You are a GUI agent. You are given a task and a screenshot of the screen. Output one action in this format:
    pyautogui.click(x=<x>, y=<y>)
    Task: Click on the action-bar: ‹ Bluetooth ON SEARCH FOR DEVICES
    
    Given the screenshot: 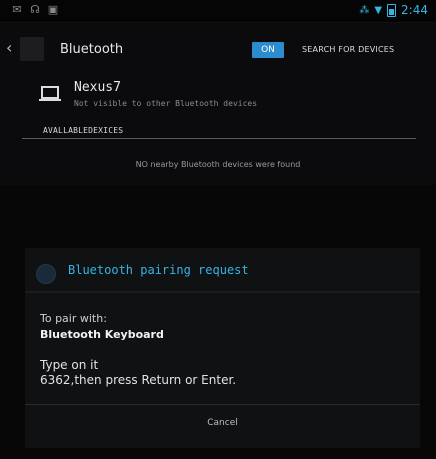 What is the action you would take?
    pyautogui.click(x=218, y=49)
    